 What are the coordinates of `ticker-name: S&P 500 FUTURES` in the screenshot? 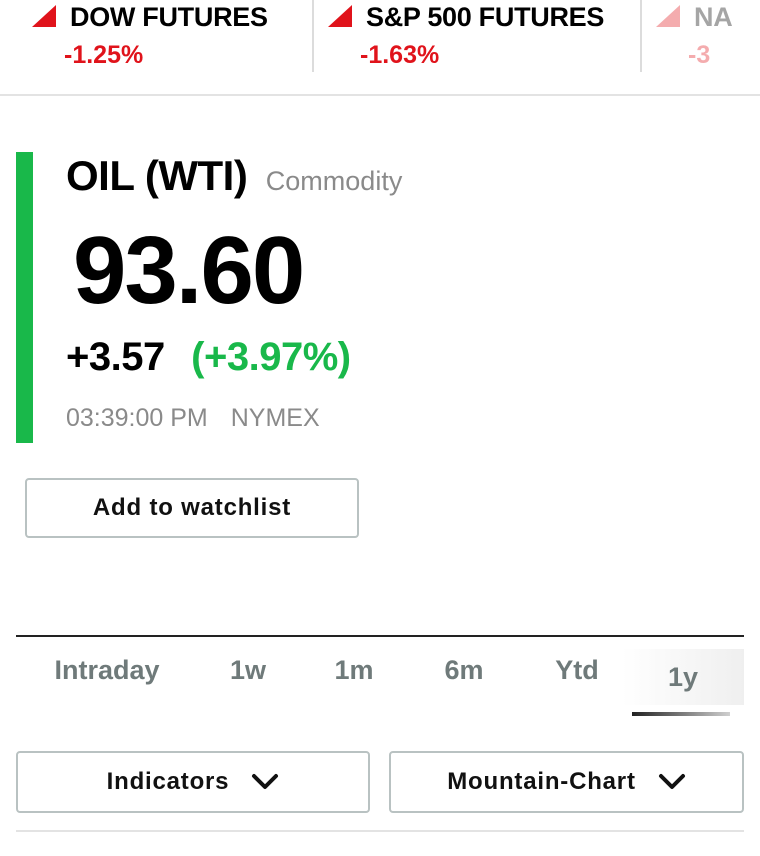 It's located at (485, 17).